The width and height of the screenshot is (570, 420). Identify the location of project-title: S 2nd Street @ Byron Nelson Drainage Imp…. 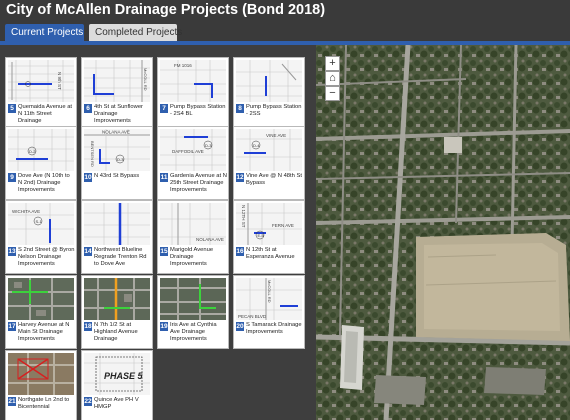
(46, 257).